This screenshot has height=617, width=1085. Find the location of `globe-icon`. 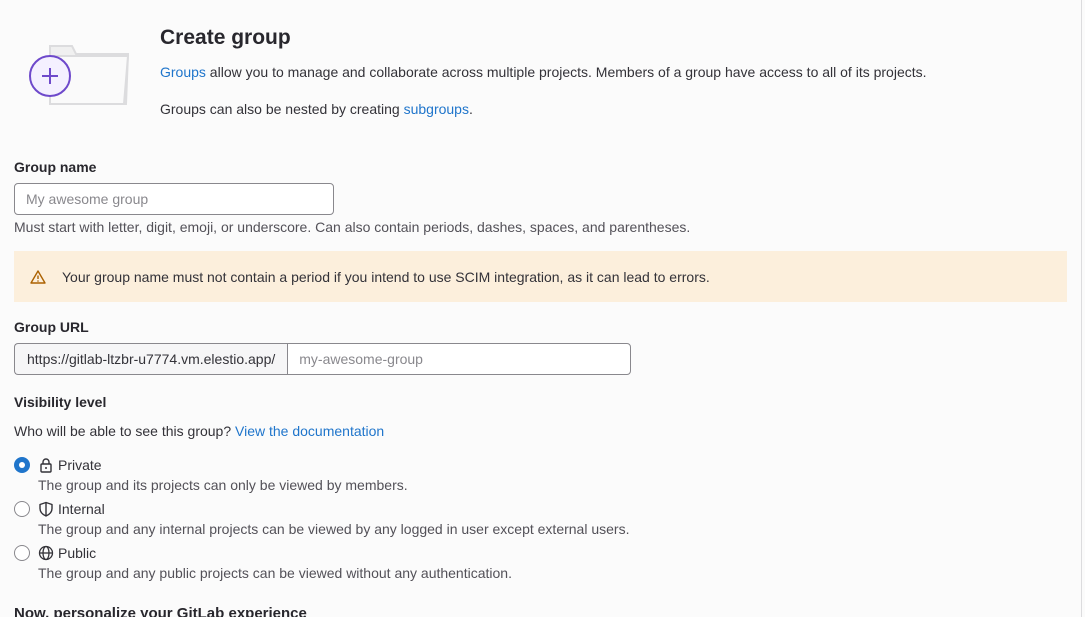

globe-icon is located at coordinates (46, 553).